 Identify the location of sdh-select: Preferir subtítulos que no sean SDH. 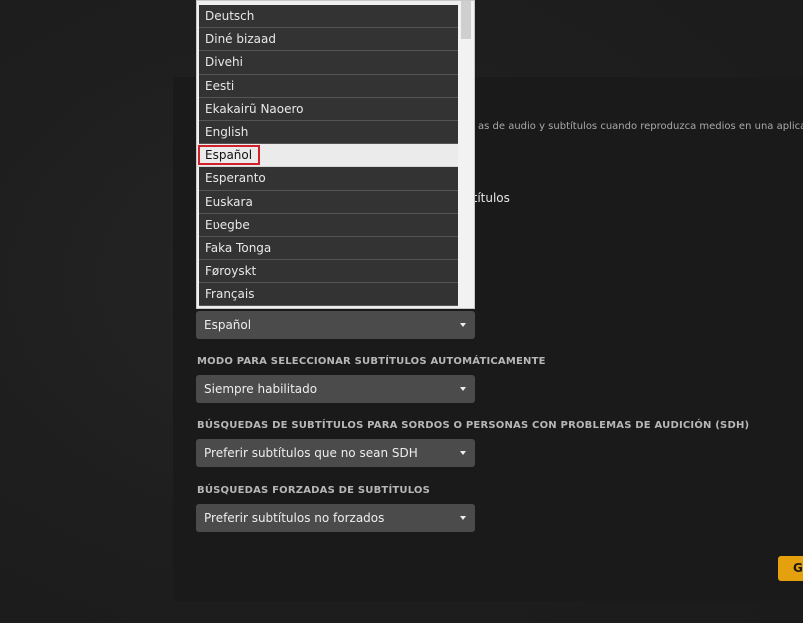
(335, 453).